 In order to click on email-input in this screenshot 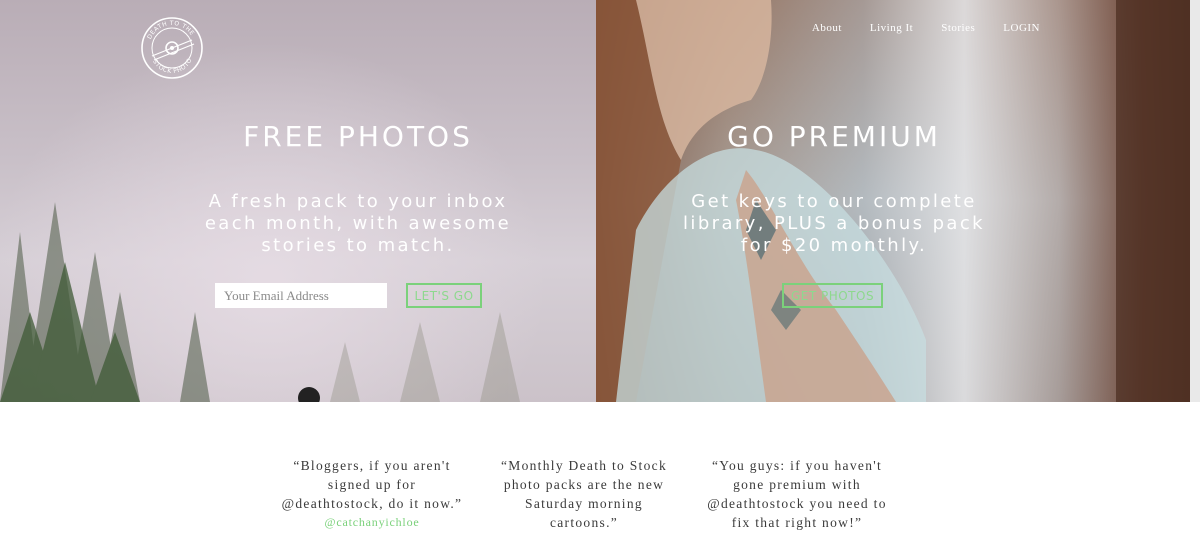, I will do `click(301, 295)`.